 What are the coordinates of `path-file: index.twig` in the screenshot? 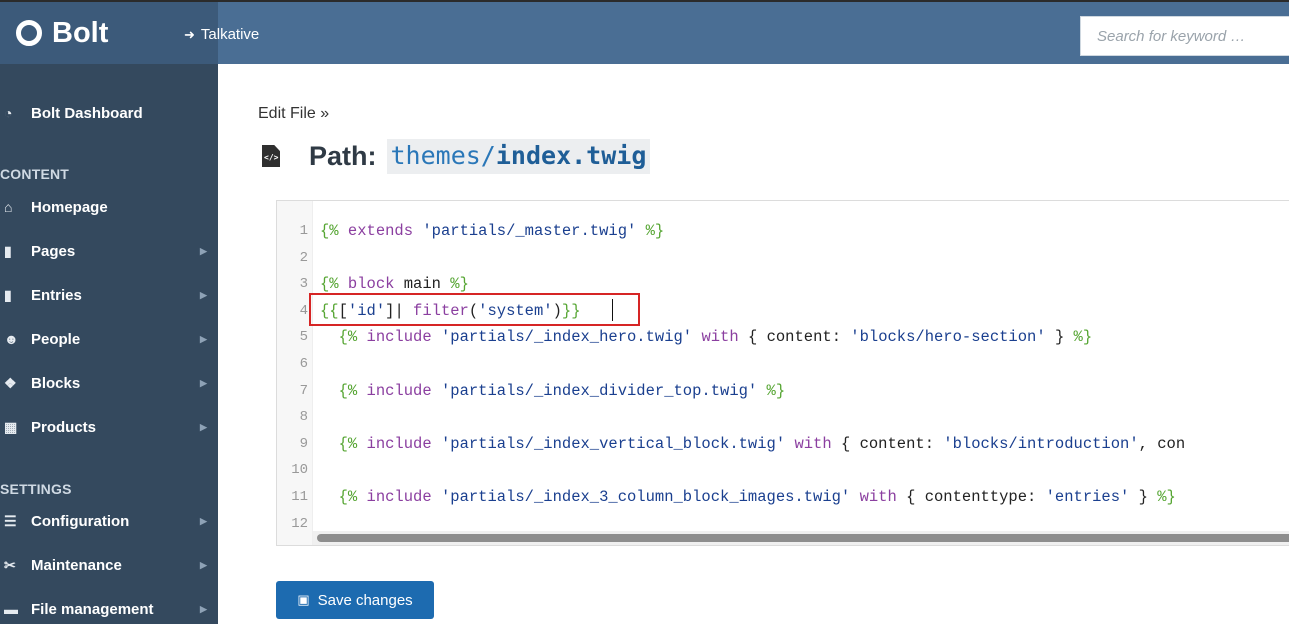 It's located at (571, 155).